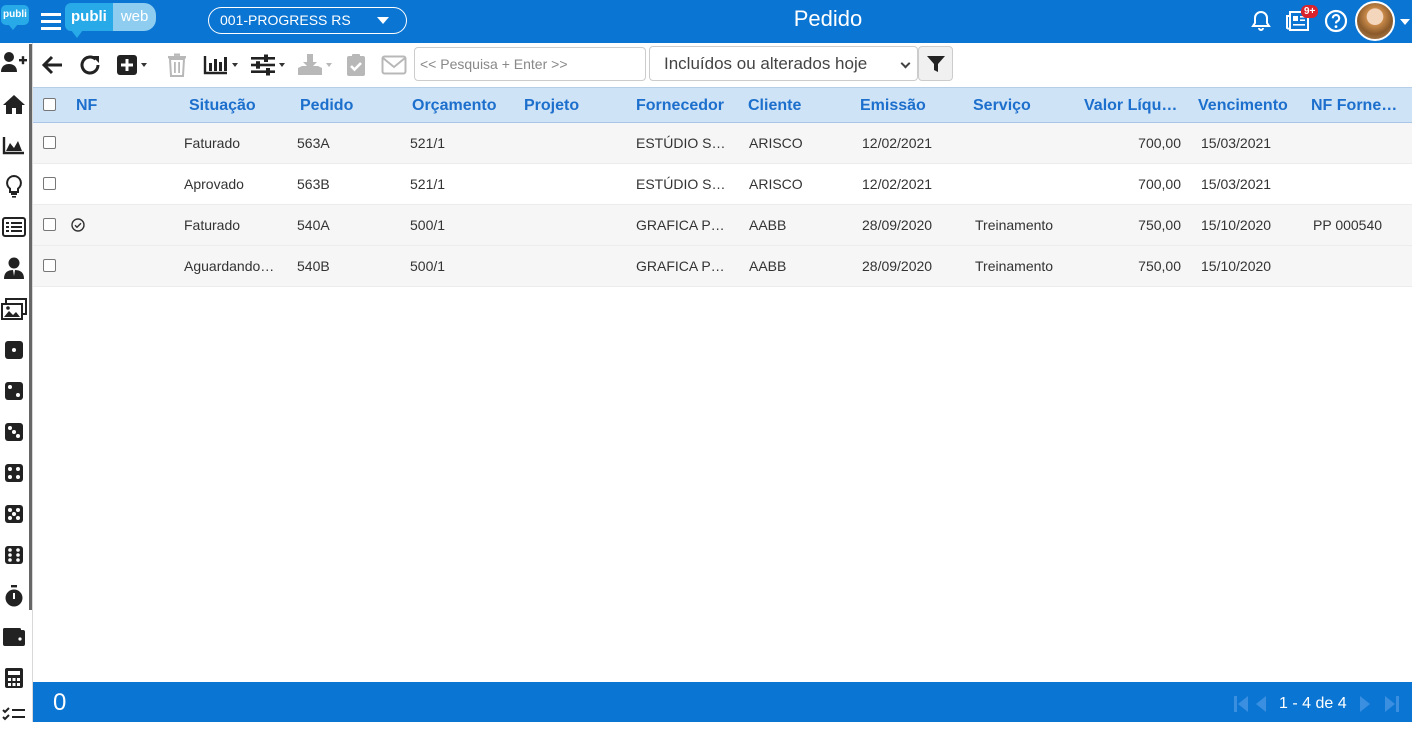 The width and height of the screenshot is (1412, 730). What do you see at coordinates (1392, 704) in the screenshot?
I see `last-page-icon` at bounding box center [1392, 704].